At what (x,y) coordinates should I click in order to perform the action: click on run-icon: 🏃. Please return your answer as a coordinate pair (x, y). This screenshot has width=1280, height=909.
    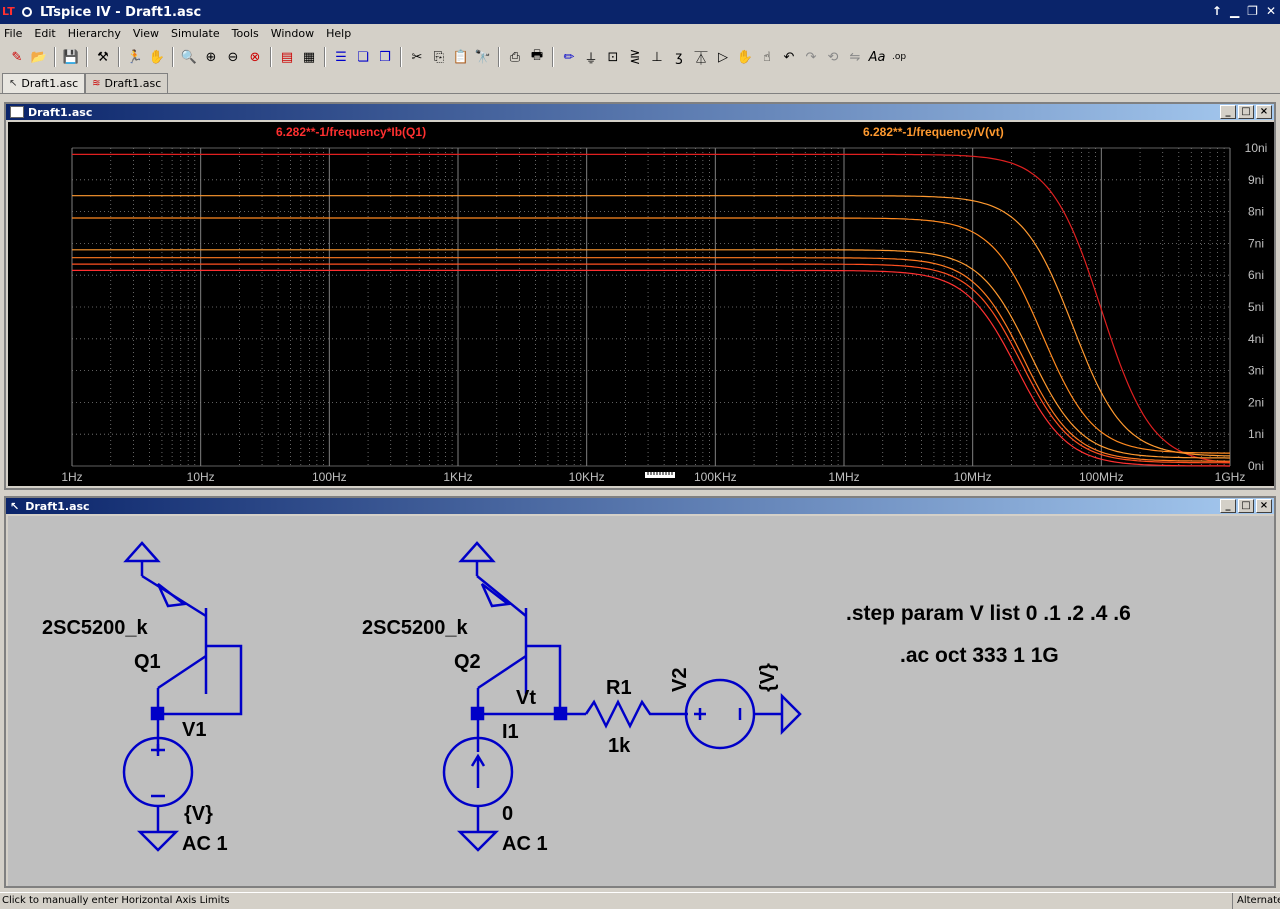
    Looking at the image, I should click on (135, 57).